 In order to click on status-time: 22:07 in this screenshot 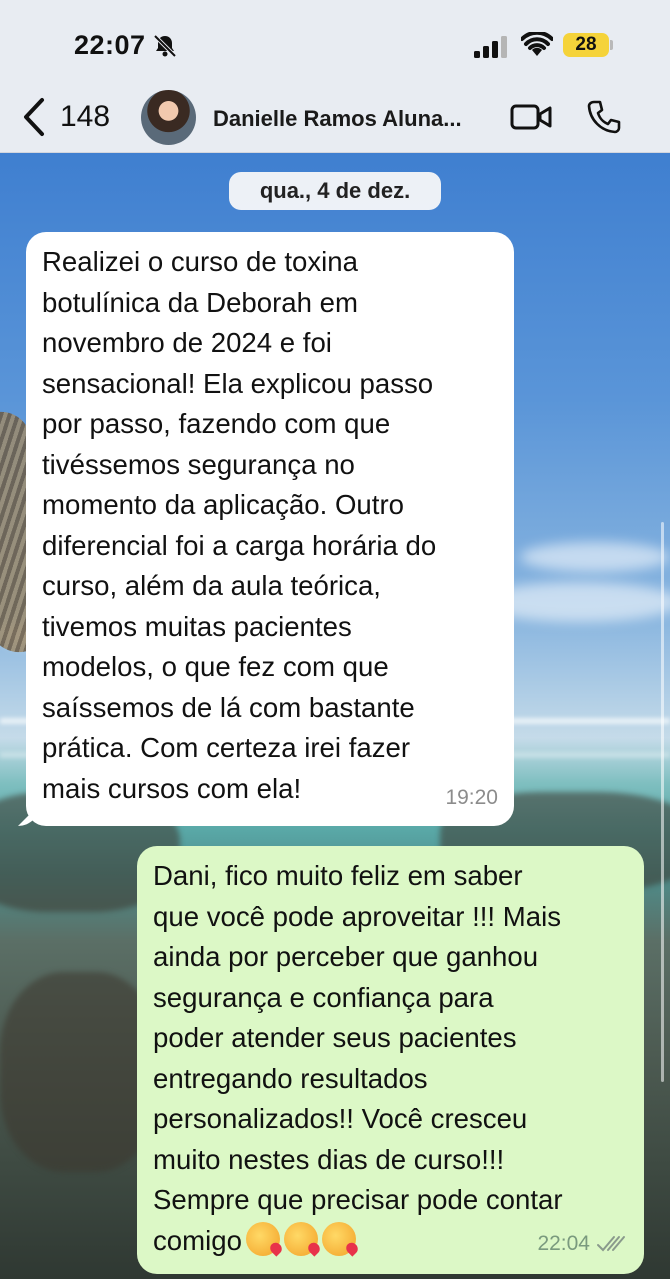, I will do `click(110, 45)`.